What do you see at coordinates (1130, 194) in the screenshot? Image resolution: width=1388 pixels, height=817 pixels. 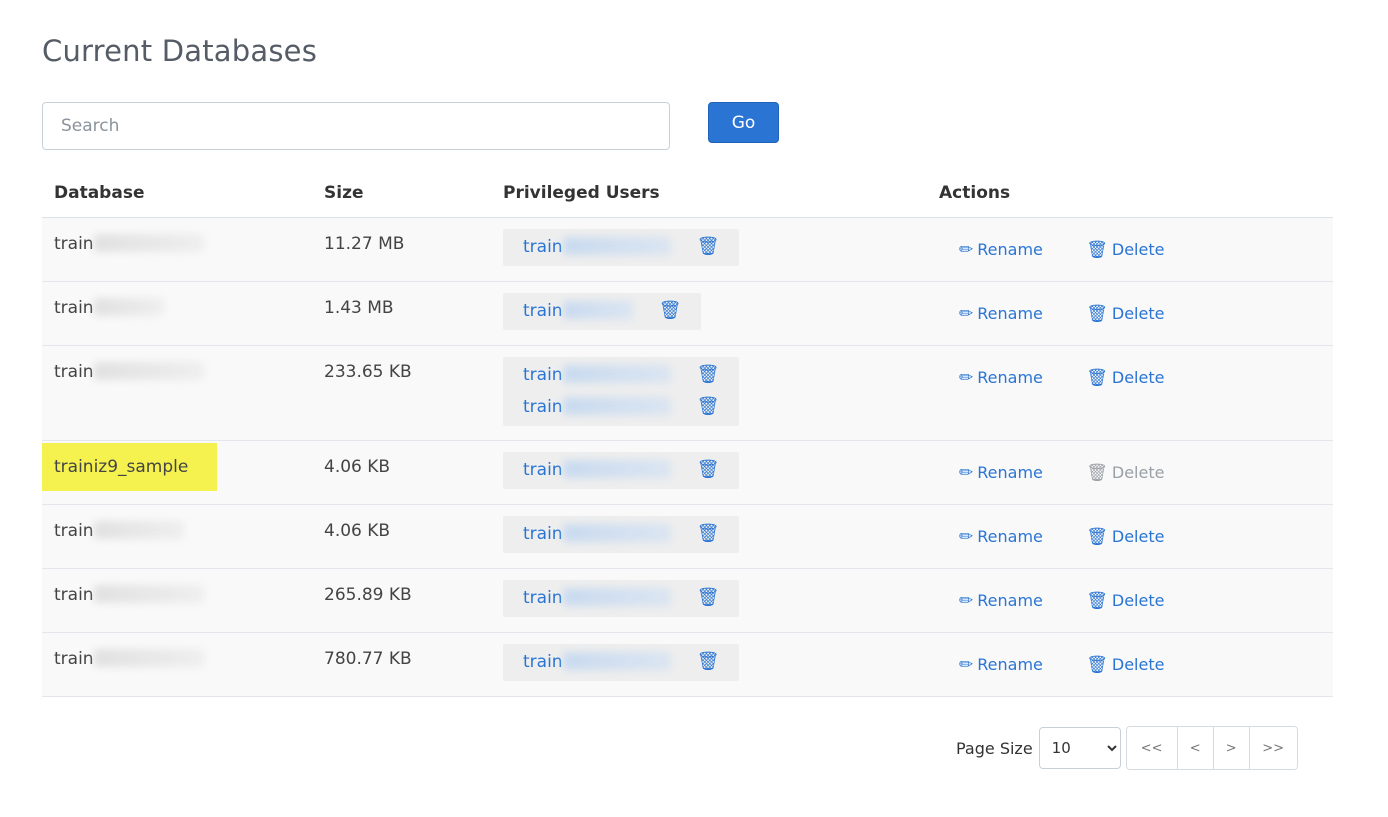 I see `column-header-actions: Actions` at bounding box center [1130, 194].